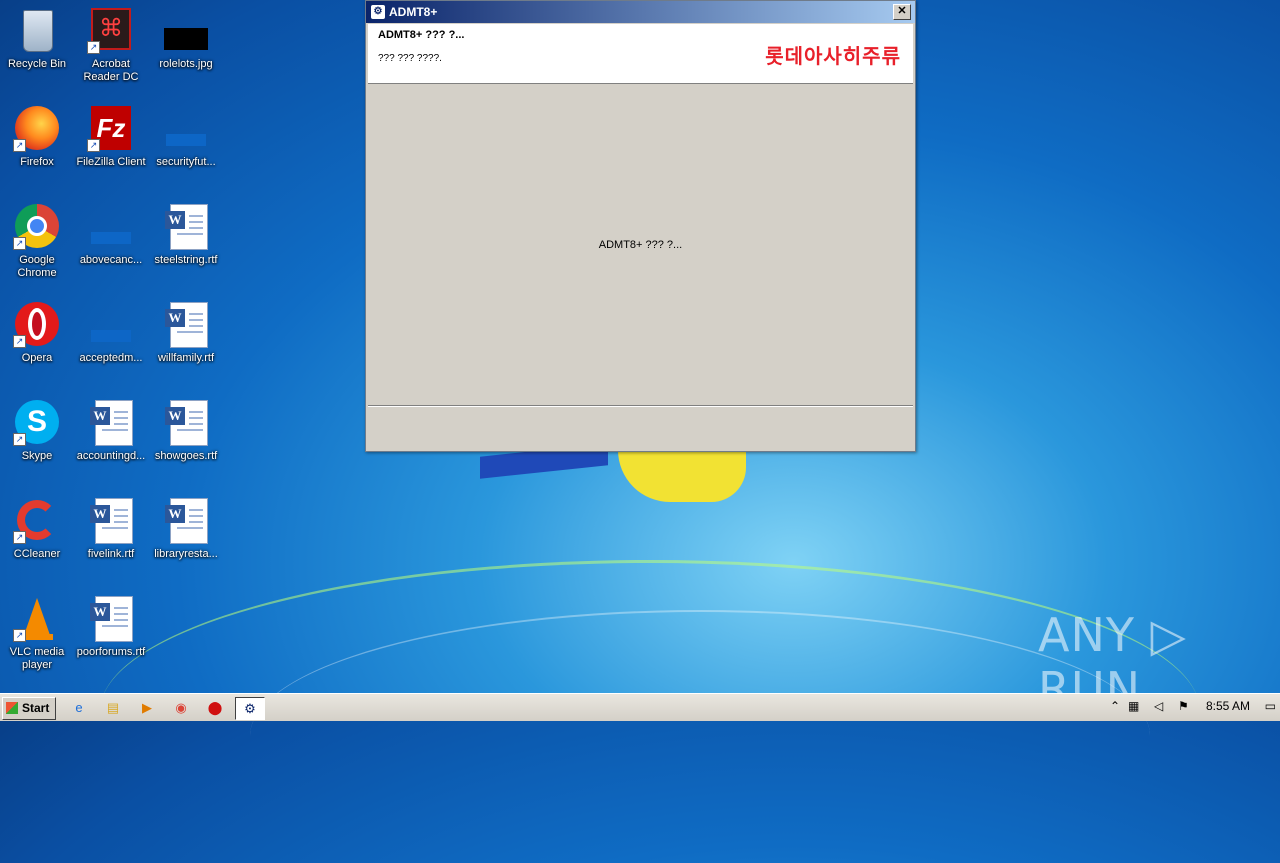 Image resolution: width=1280 pixels, height=863 pixels. What do you see at coordinates (37, 128) in the screenshot?
I see `firefox-icon: ↗` at bounding box center [37, 128].